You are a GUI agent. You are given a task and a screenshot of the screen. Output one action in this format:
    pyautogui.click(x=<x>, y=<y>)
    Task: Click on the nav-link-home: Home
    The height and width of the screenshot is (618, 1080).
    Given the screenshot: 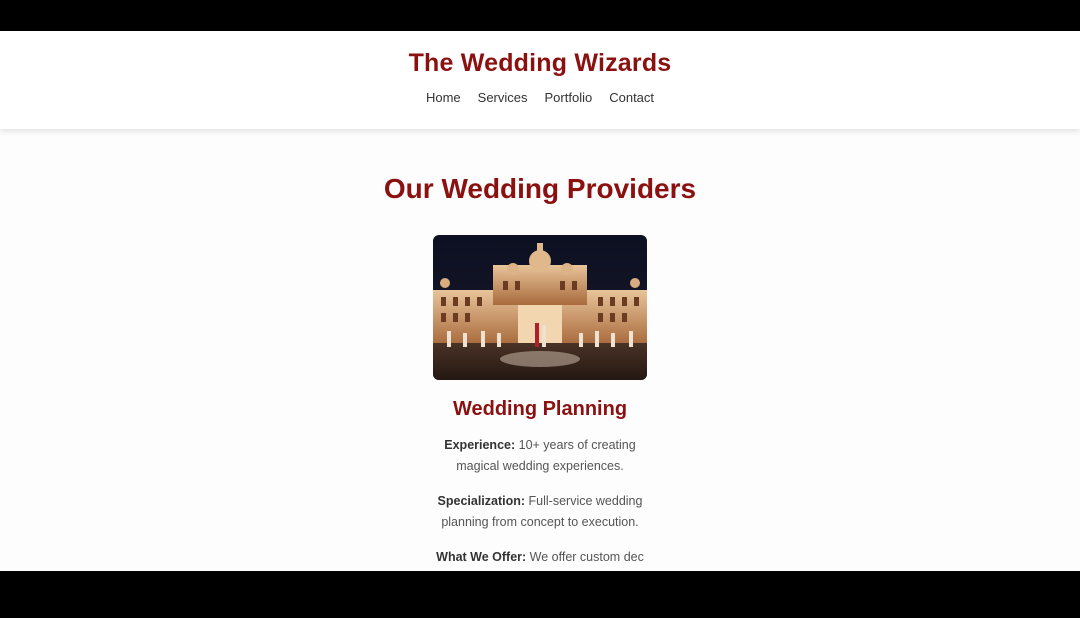 What is the action you would take?
    pyautogui.click(x=443, y=97)
    